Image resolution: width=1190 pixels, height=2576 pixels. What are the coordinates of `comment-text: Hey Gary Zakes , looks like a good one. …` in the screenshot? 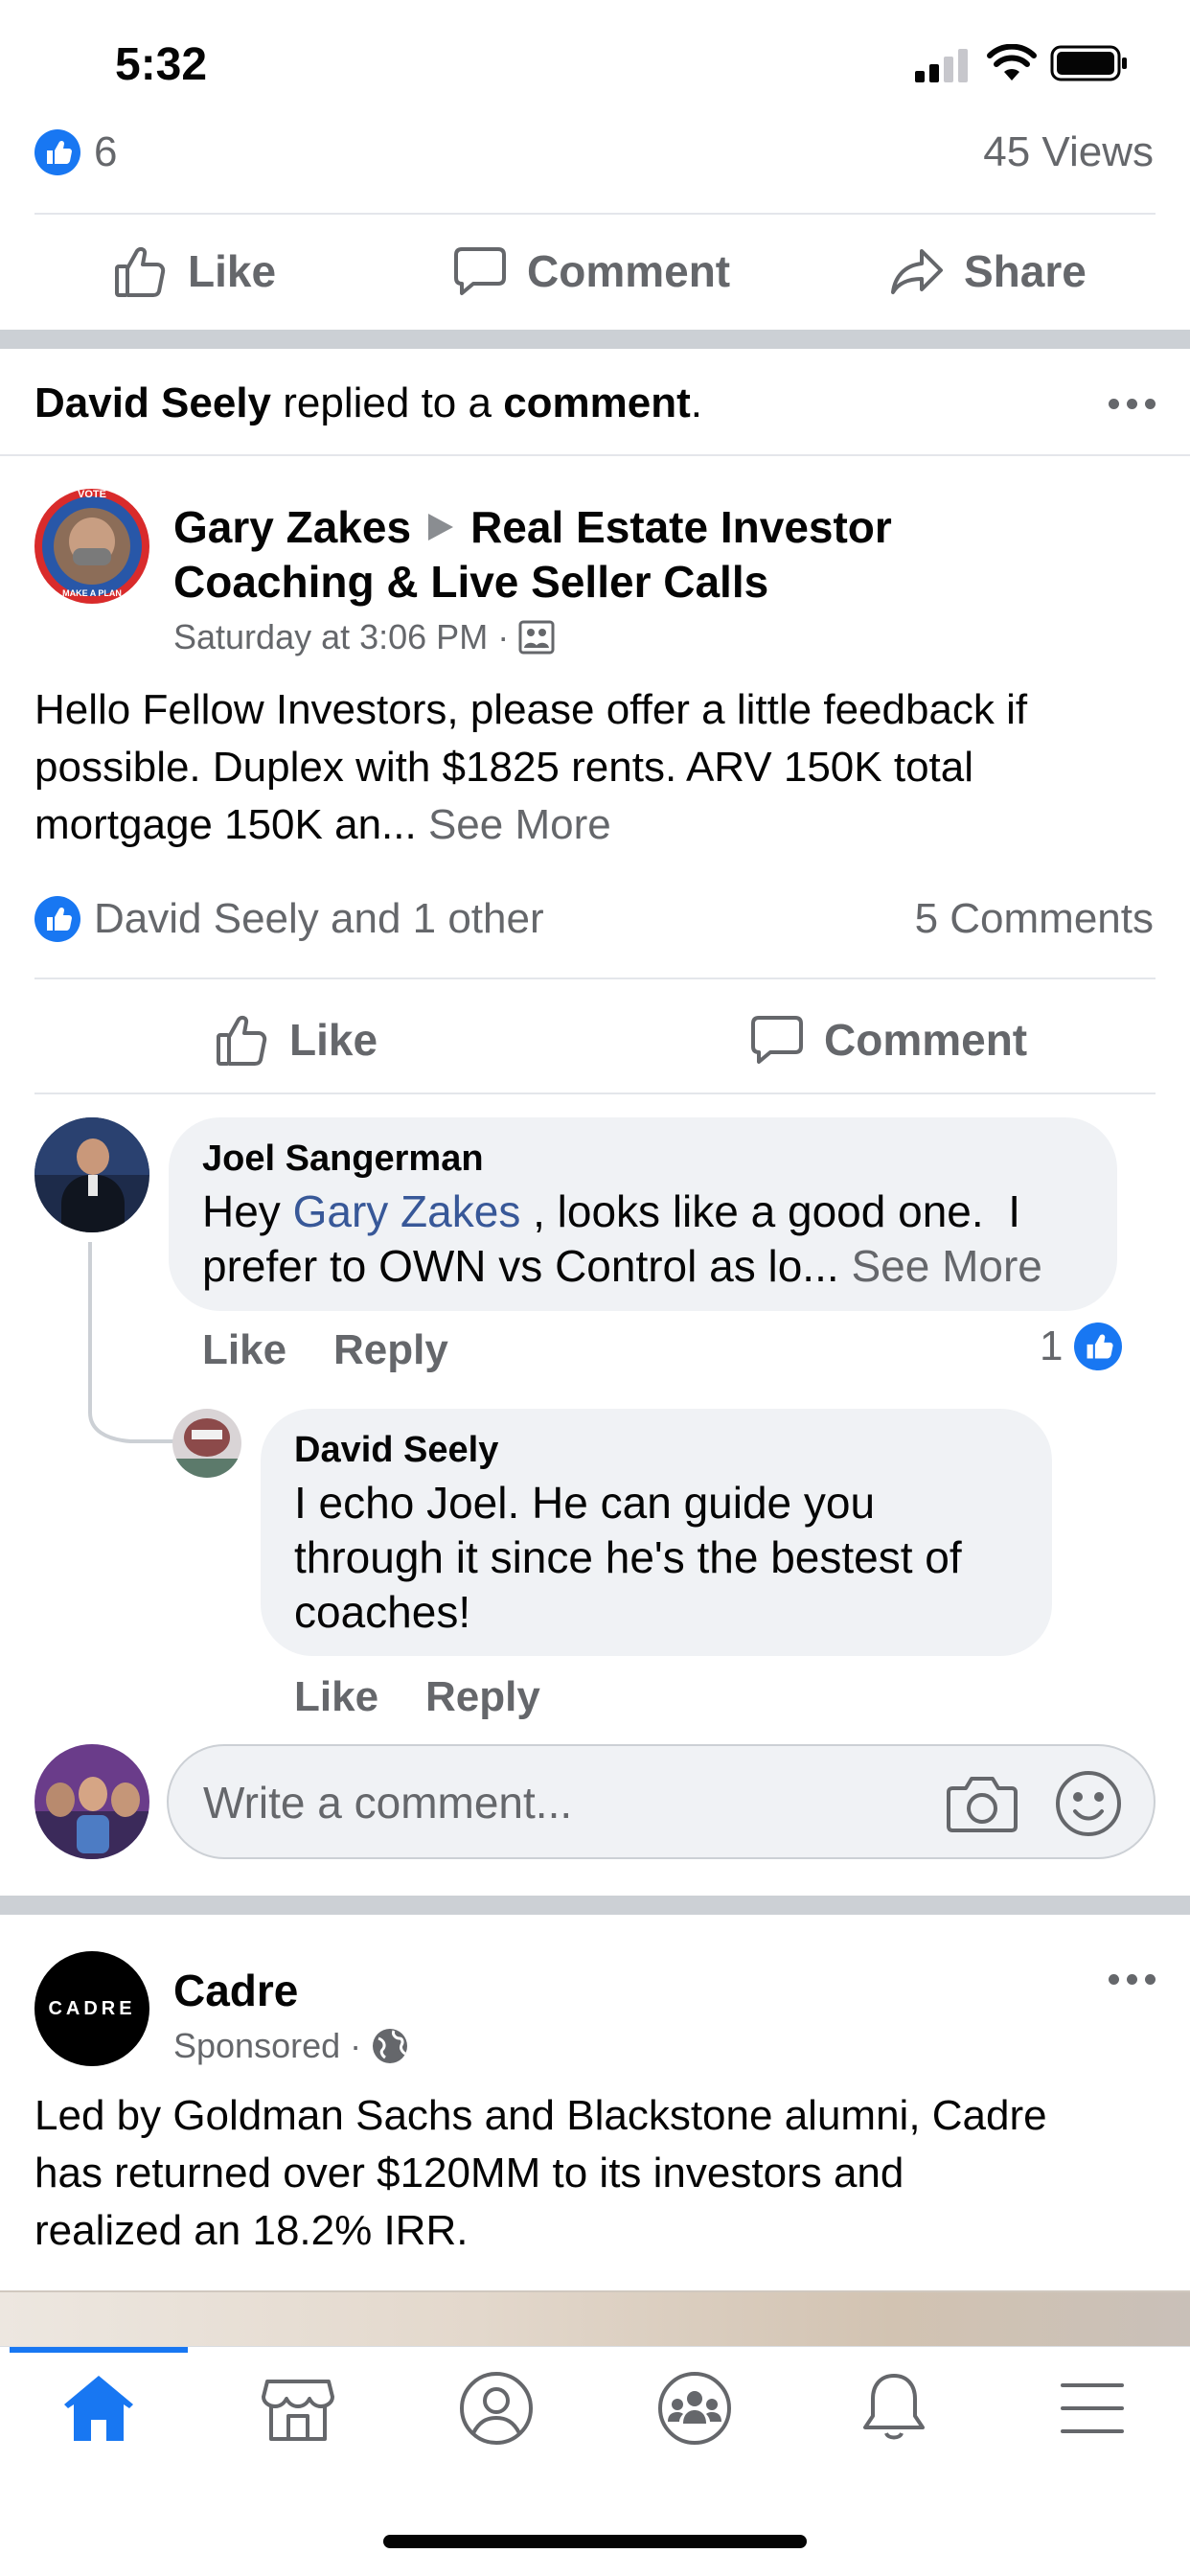 It's located at (622, 1239).